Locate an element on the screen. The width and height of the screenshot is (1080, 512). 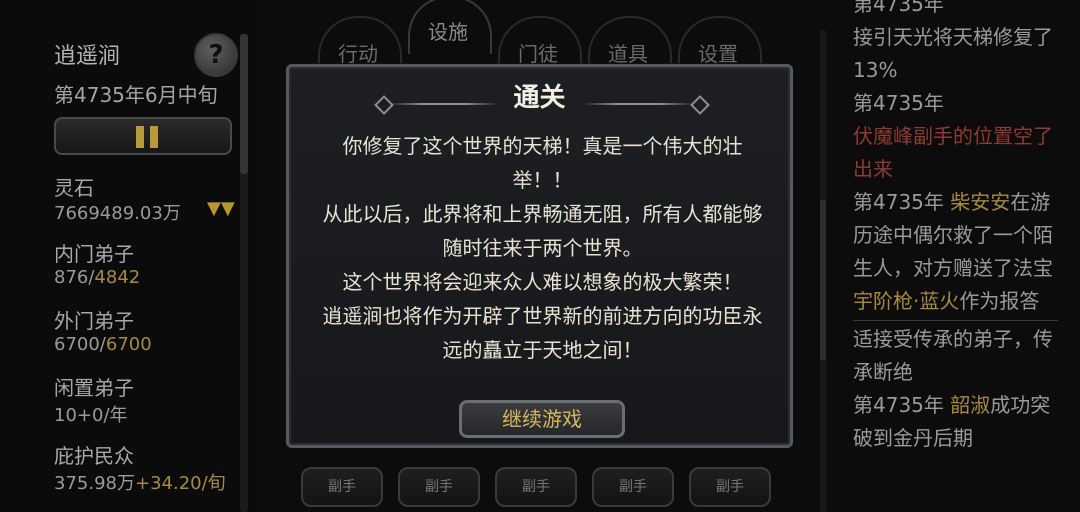
dialog-paragraph: 从此以后，此界将和上界畅通无阻，所有人都能够随时往来于两个世界。 is located at coordinates (542, 231).